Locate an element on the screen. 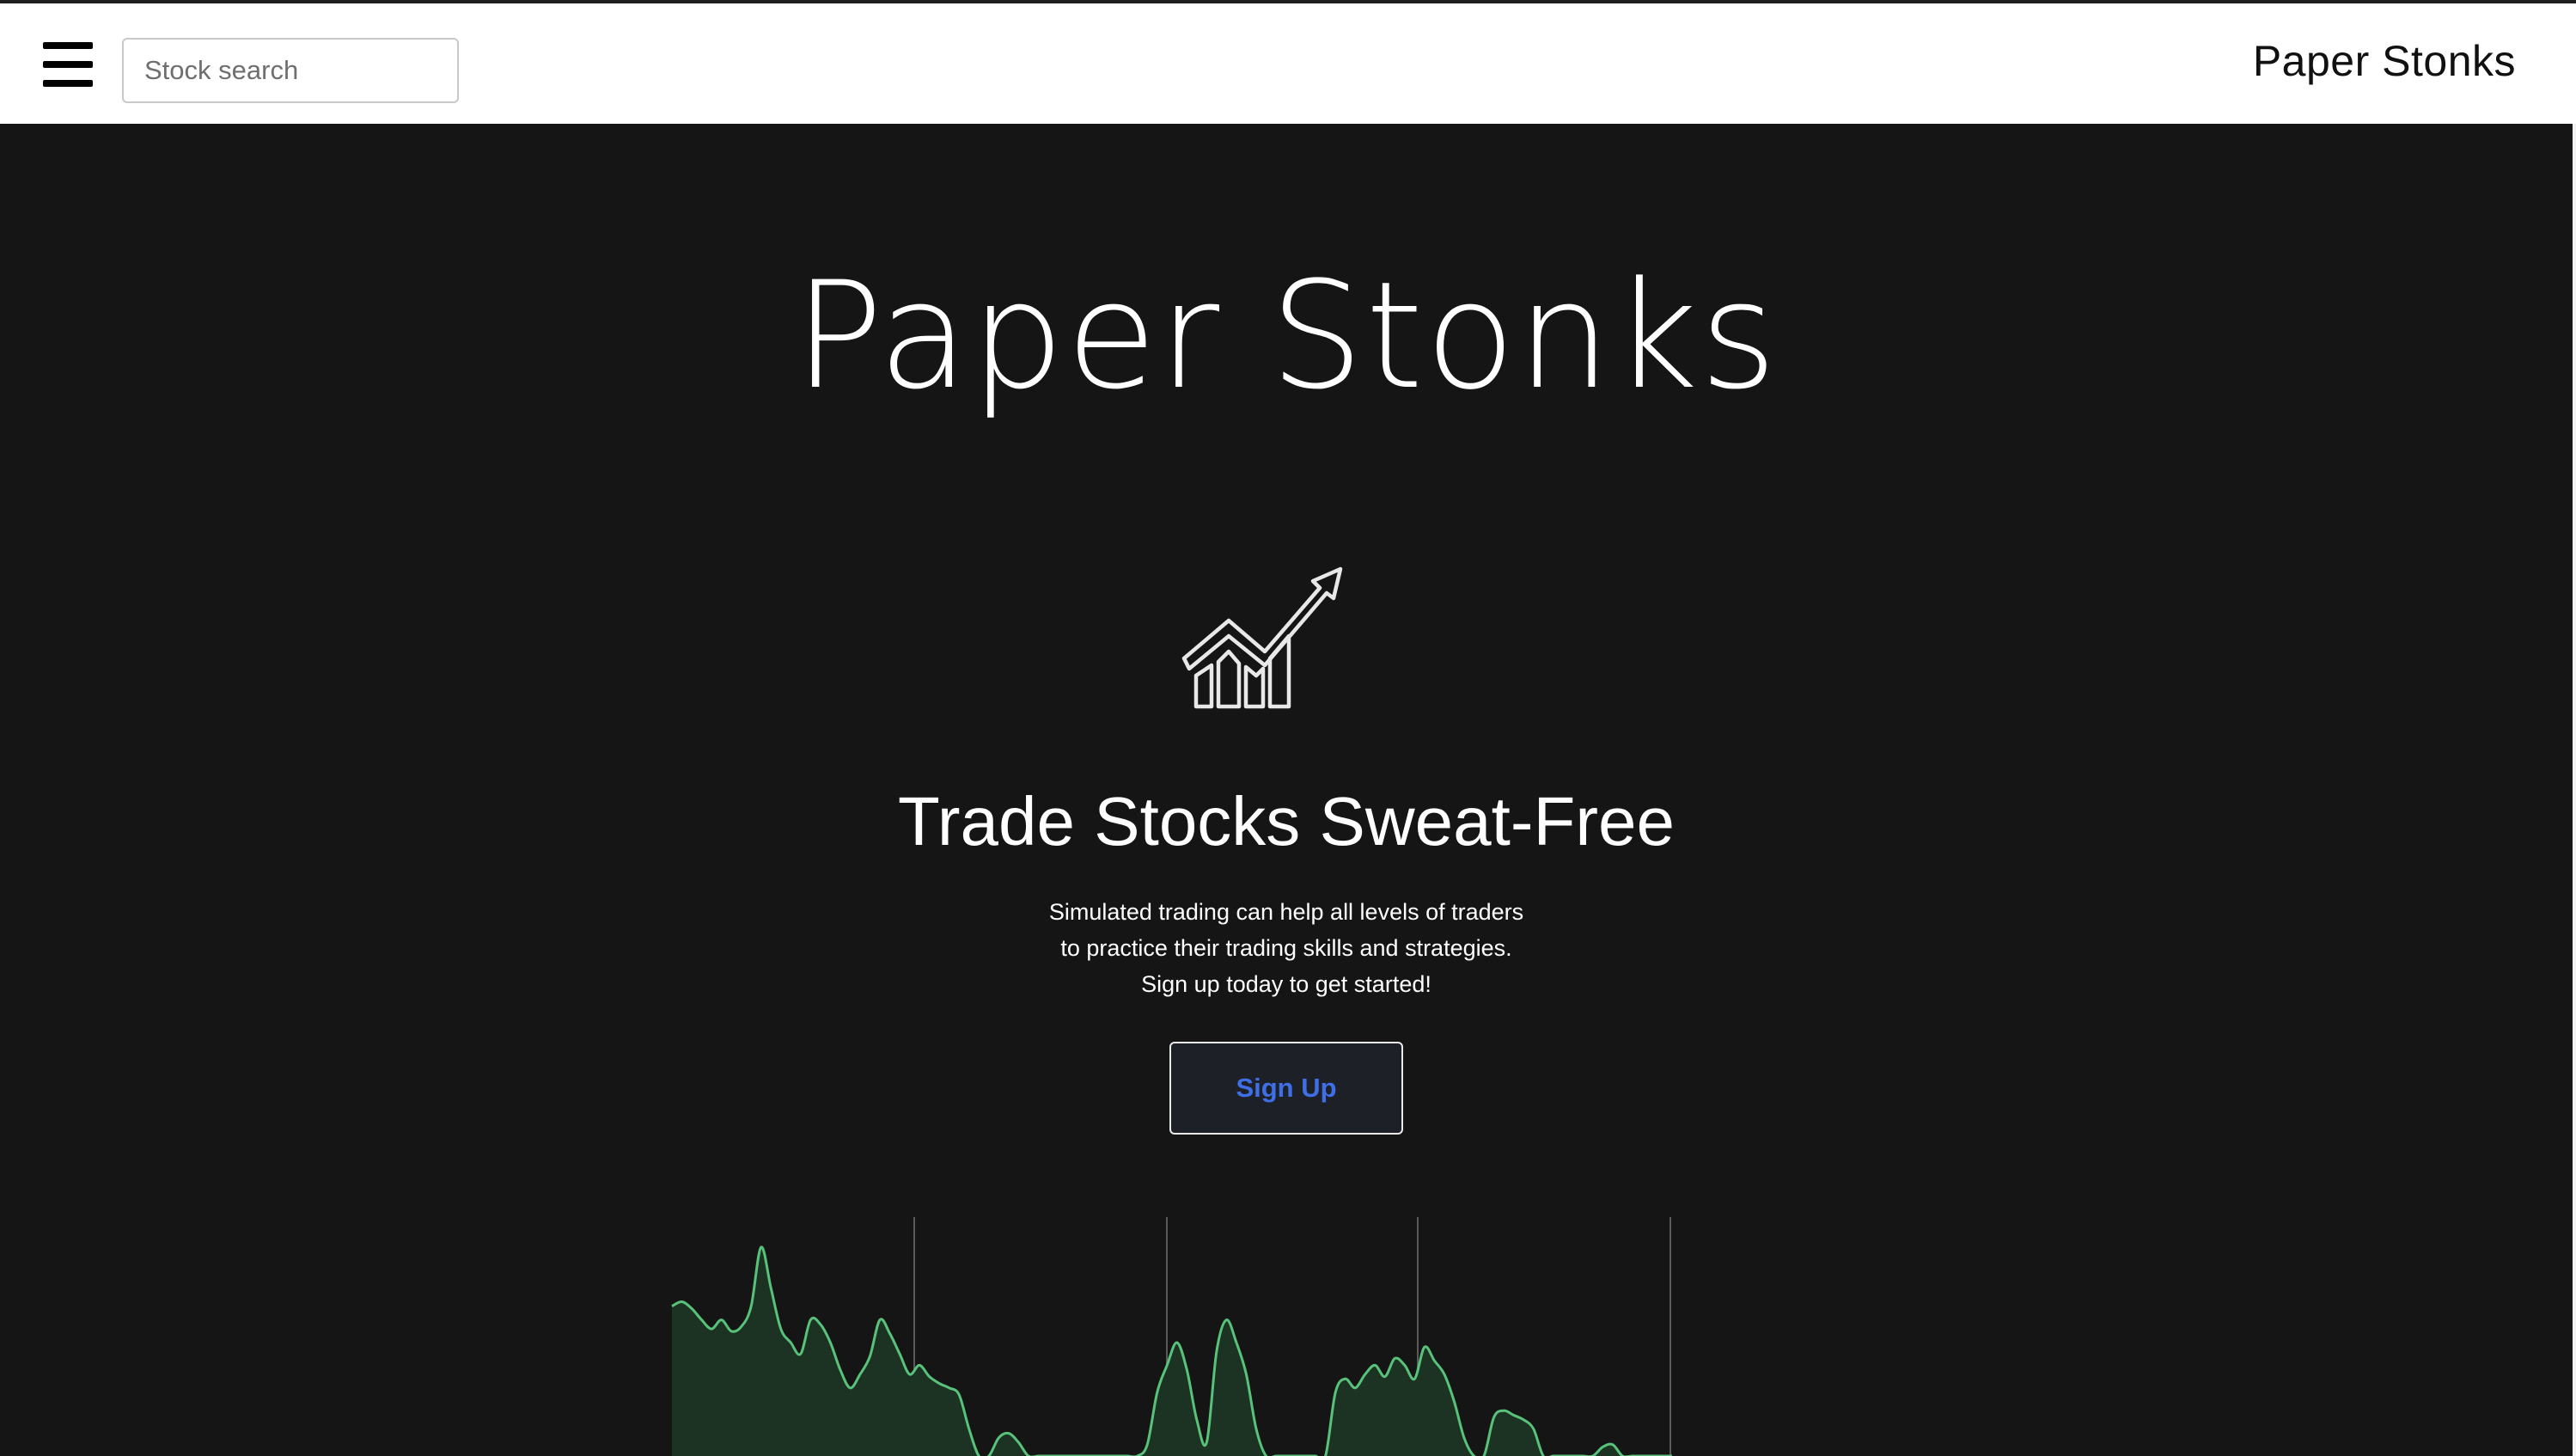  description-line: Sign up today to get started! is located at coordinates (1286, 984).